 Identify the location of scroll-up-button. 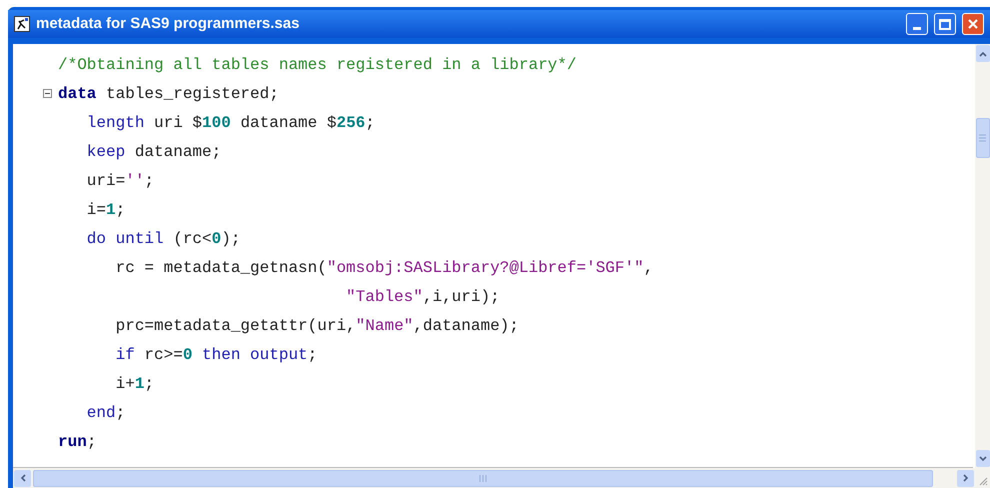
(983, 53).